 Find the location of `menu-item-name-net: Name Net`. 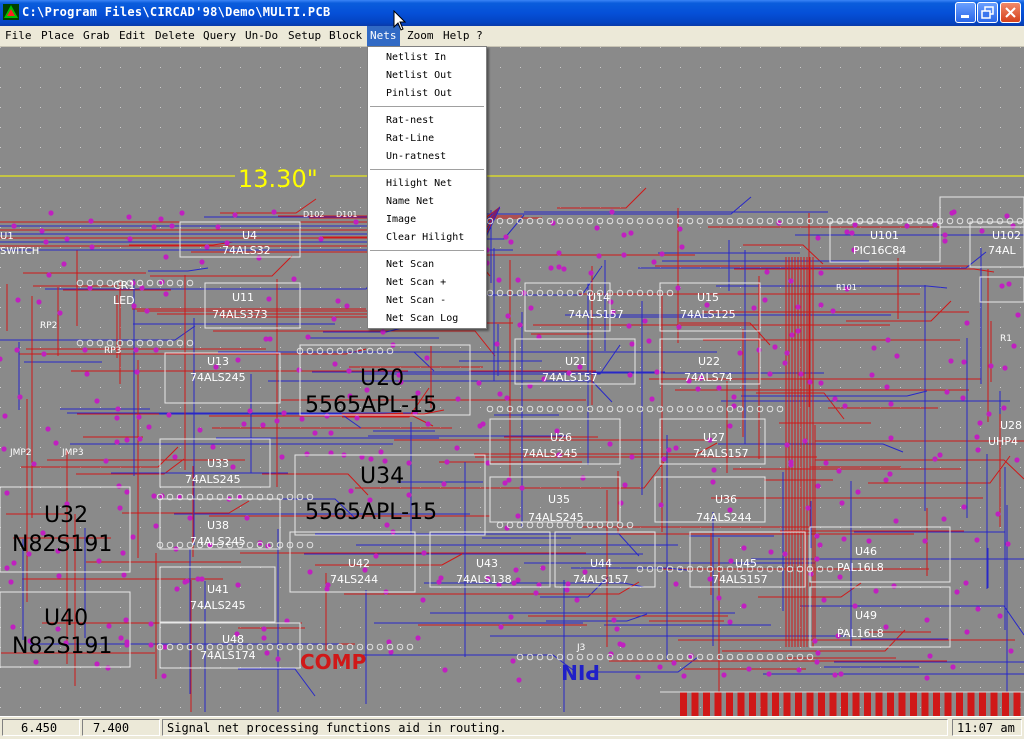

menu-item-name-net: Name Net is located at coordinates (410, 201).